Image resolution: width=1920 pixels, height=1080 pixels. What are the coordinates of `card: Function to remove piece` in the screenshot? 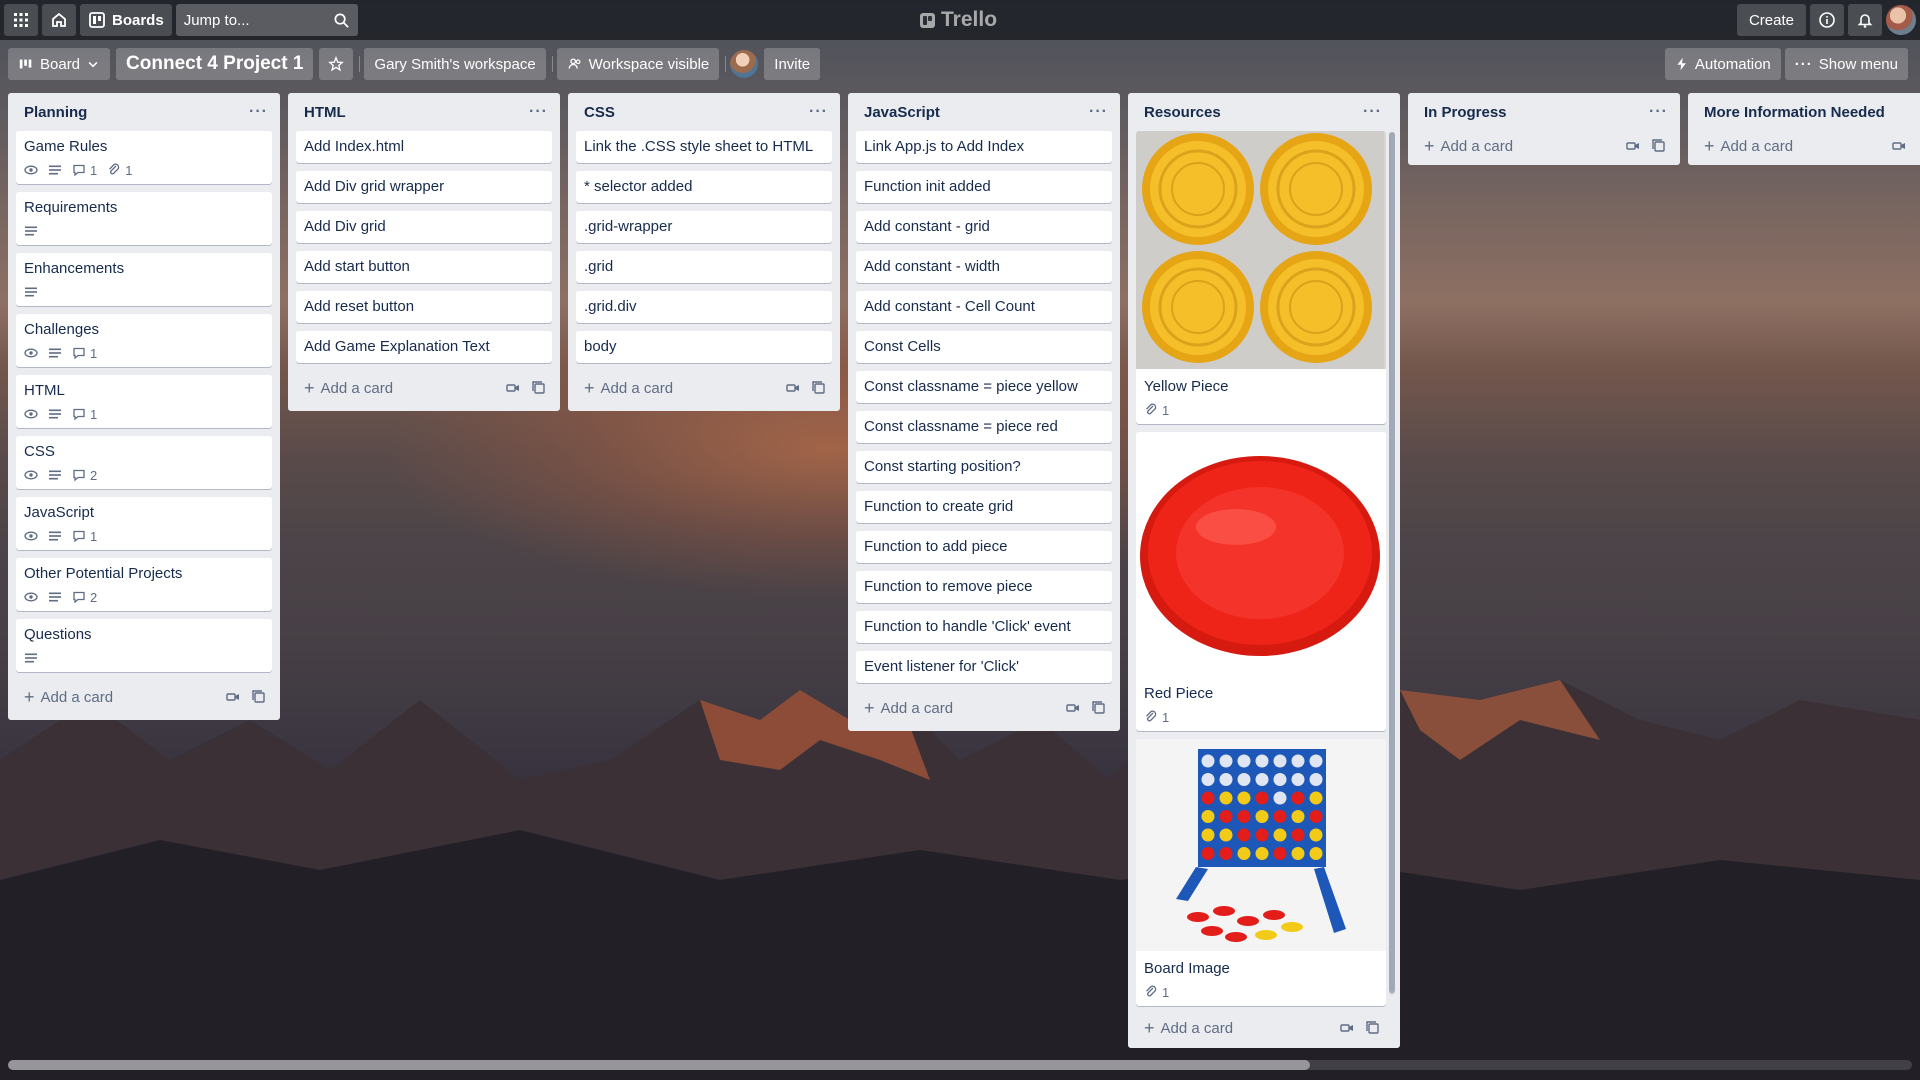 It's located at (984, 587).